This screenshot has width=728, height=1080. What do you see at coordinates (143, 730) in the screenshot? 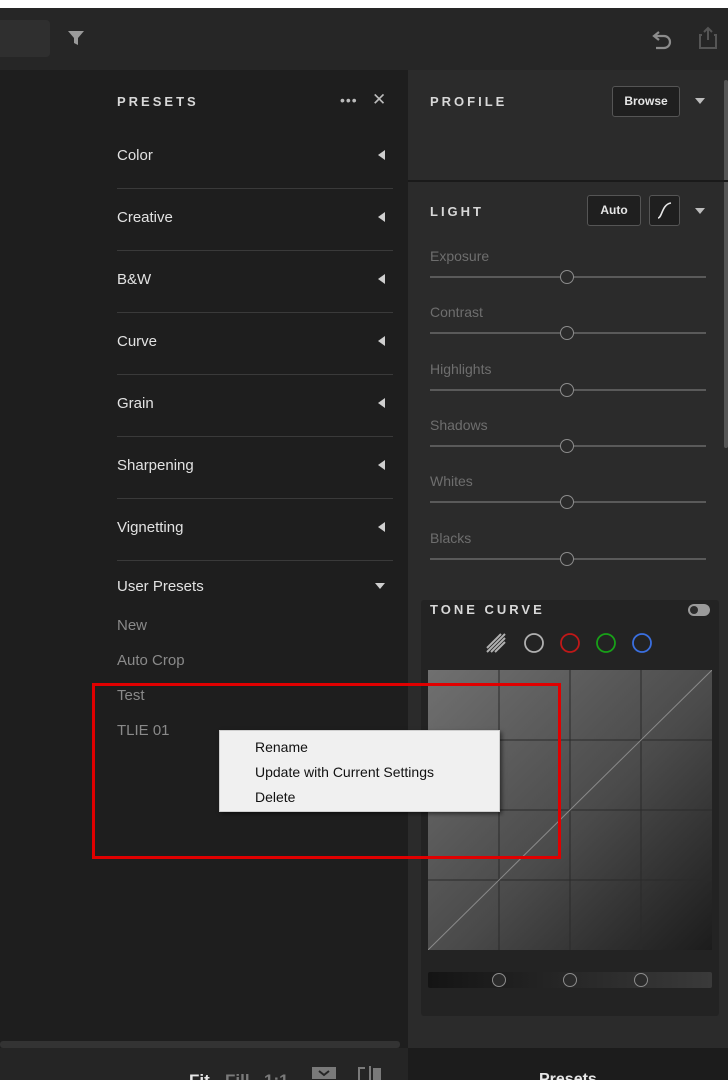
I see `user-preset-item: TLIE 01` at bounding box center [143, 730].